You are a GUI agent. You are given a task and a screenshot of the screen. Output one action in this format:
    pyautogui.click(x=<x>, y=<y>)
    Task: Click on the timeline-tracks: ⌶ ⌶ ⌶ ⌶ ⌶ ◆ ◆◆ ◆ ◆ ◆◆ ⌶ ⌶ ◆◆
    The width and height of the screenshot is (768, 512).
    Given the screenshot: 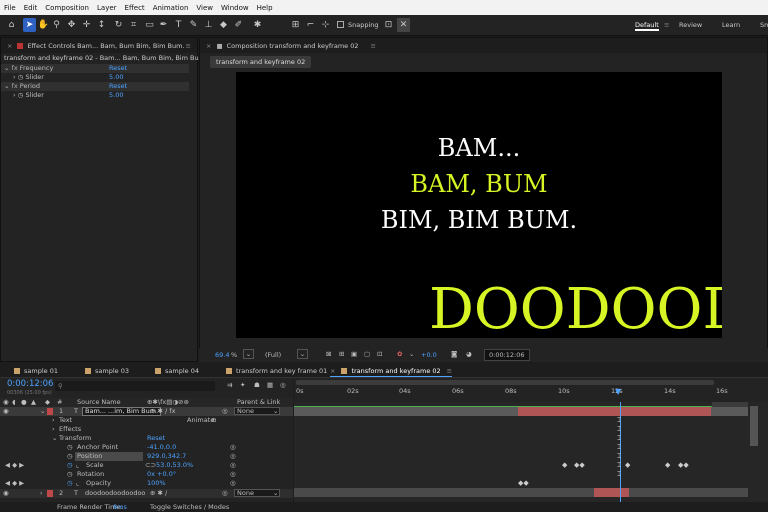 What is the action you would take?
    pyautogui.click(x=531, y=452)
    